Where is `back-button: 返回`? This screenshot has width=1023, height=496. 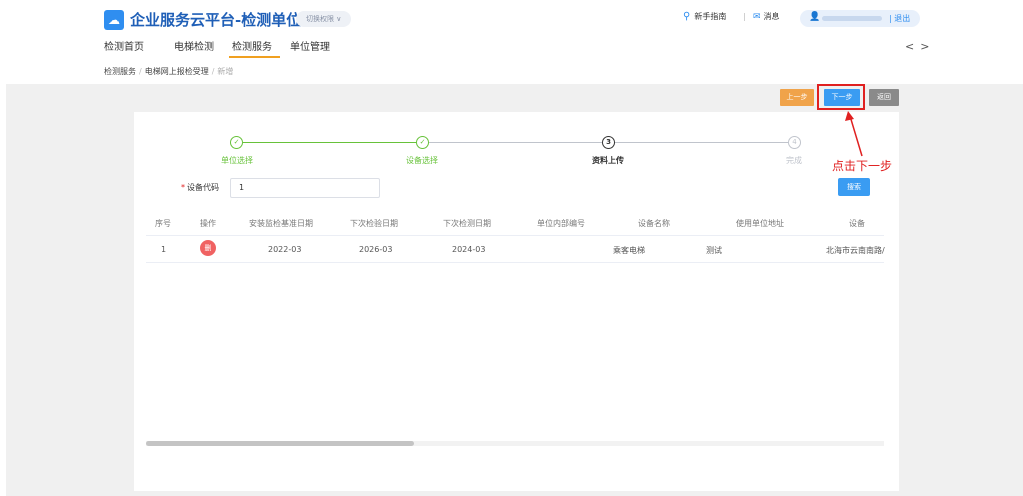
back-button: 返回 is located at coordinates (884, 97).